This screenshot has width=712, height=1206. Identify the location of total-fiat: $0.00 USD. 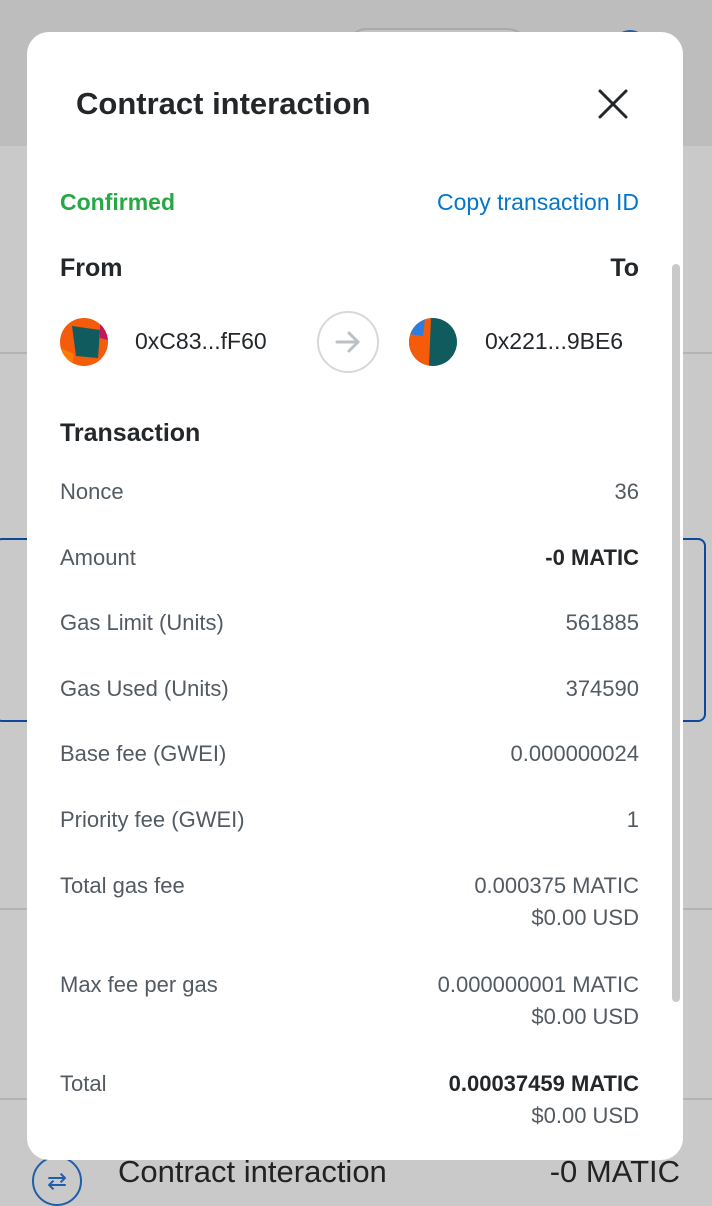
(585, 1115).